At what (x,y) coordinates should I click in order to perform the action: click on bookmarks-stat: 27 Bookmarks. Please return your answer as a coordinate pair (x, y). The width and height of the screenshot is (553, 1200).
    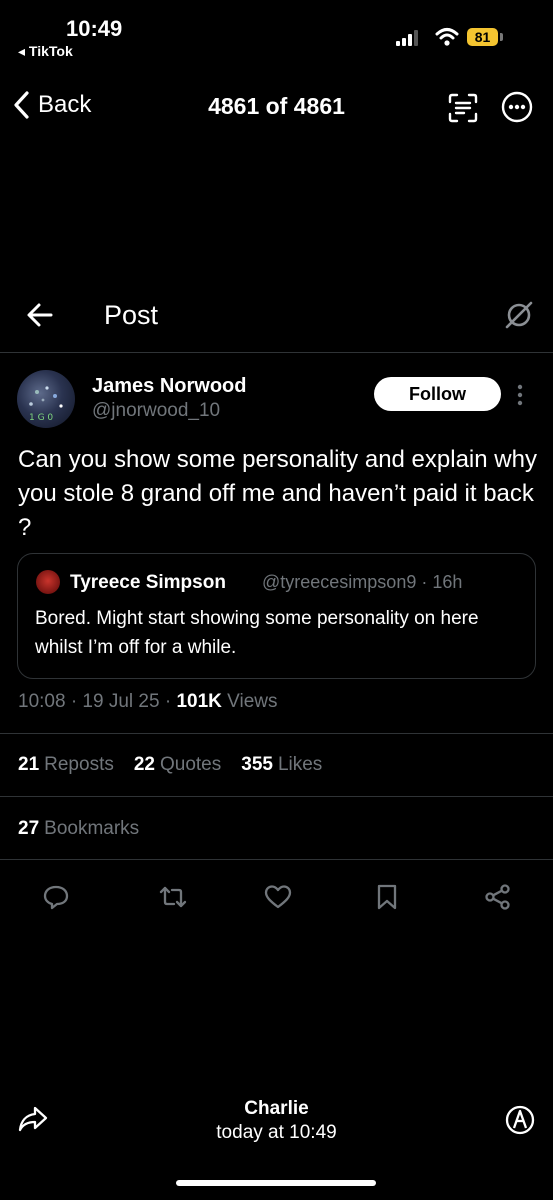
    Looking at the image, I should click on (78, 829).